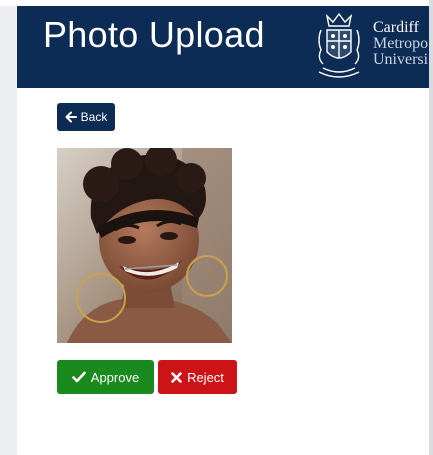  Describe the element at coordinates (431, 227) in the screenshot. I see `window-edge` at that location.